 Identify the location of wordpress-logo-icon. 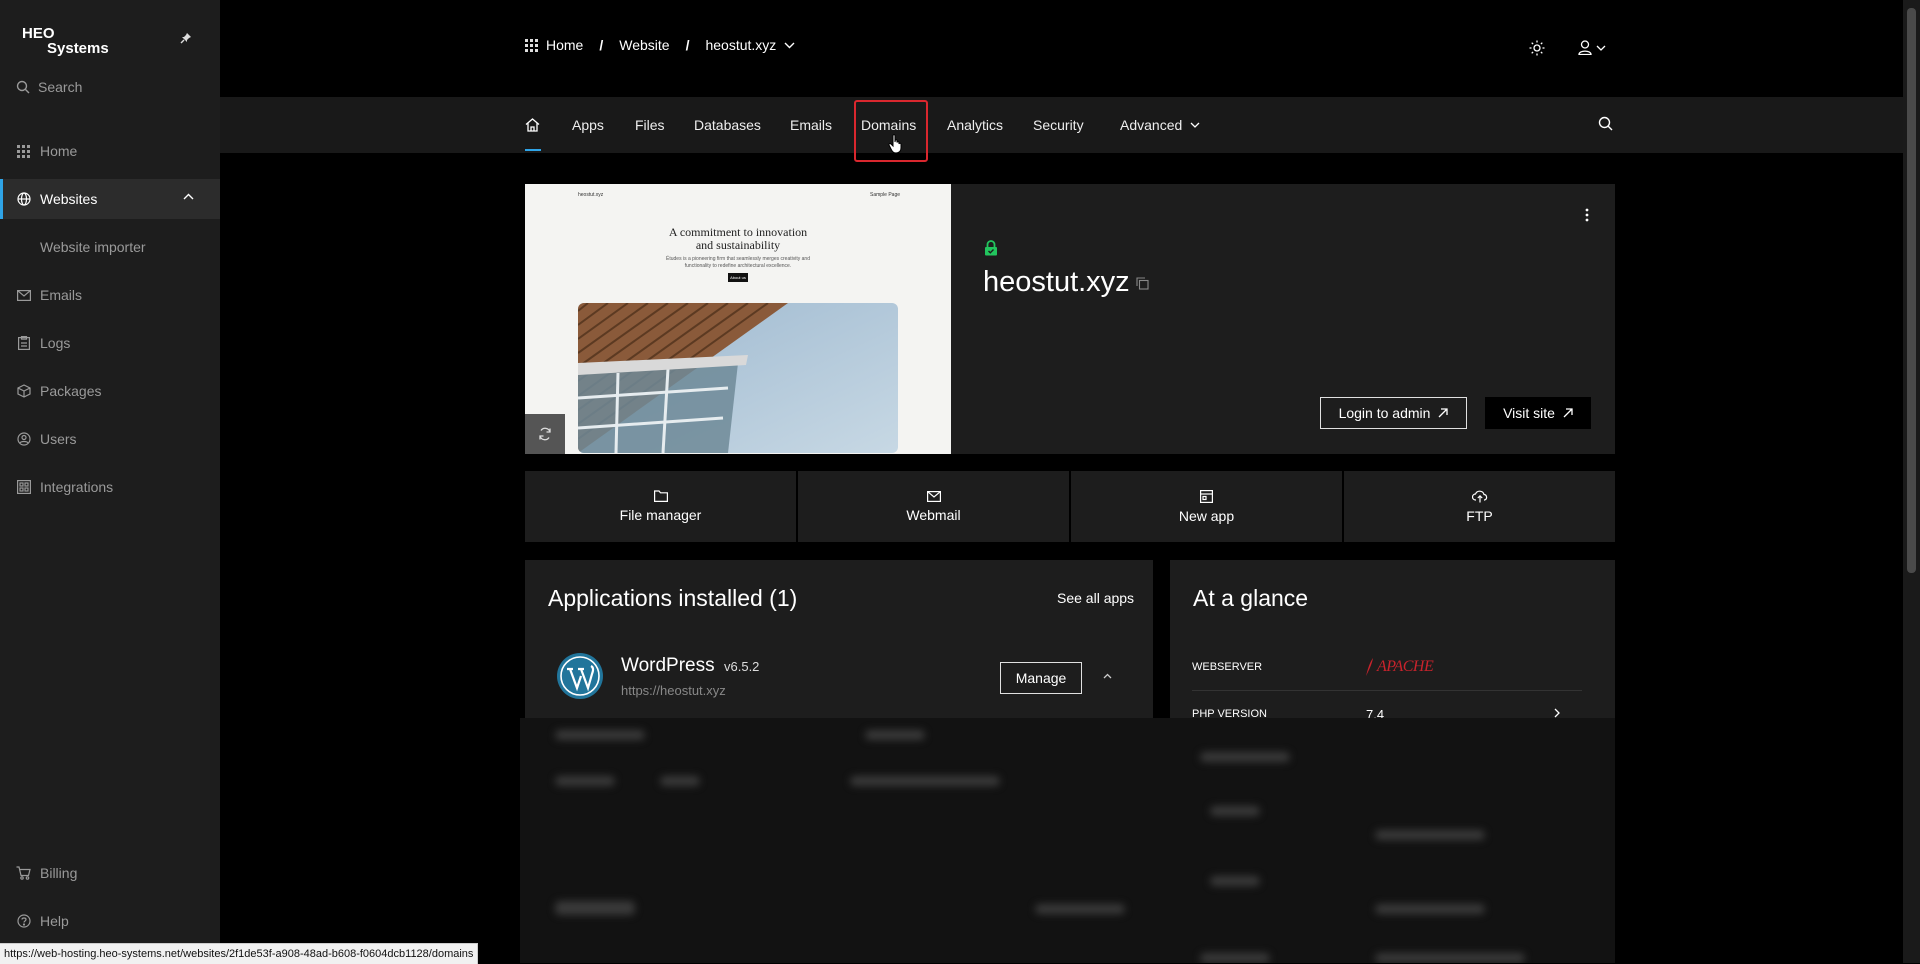
(580, 676).